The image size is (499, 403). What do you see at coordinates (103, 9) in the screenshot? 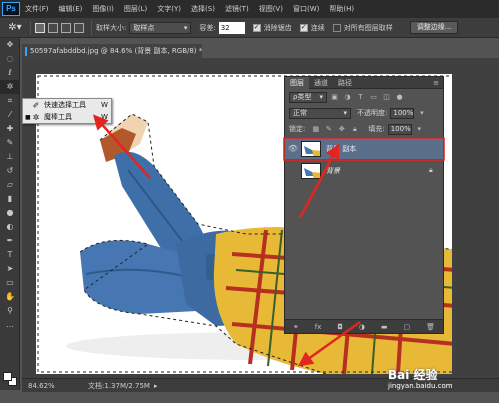
I see `menu-image: 图像(I)` at bounding box center [103, 9].